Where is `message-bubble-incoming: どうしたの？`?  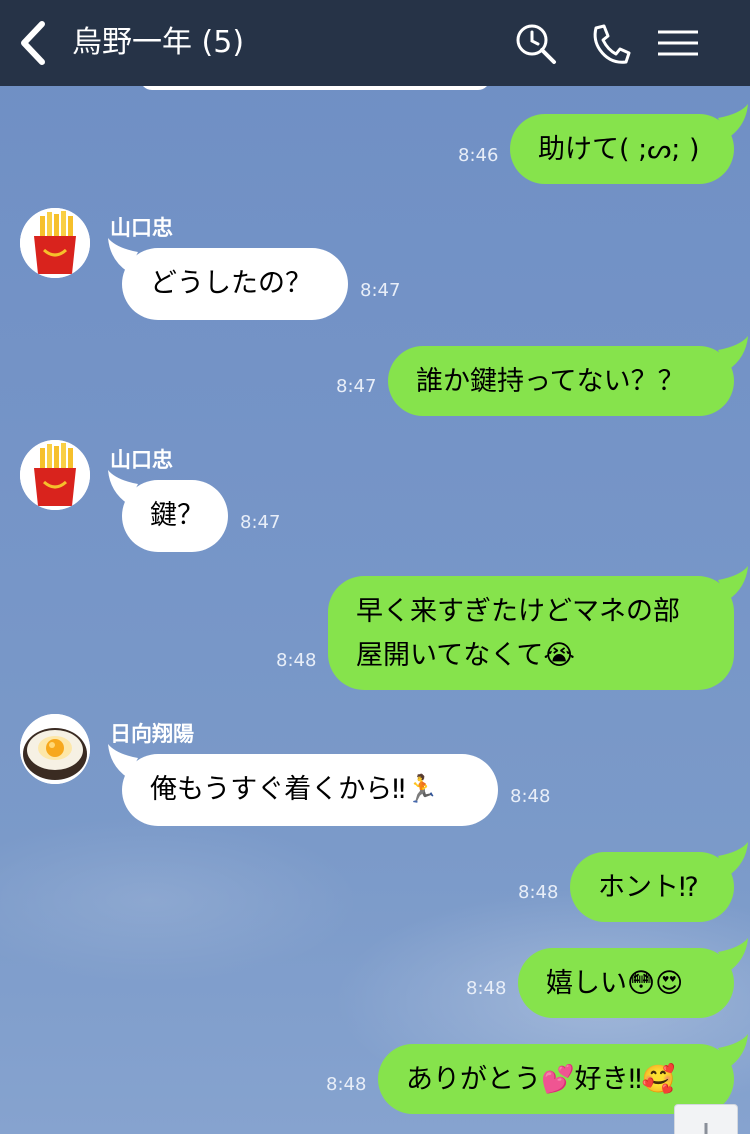 message-bubble-incoming: どうしたの？ is located at coordinates (228, 279).